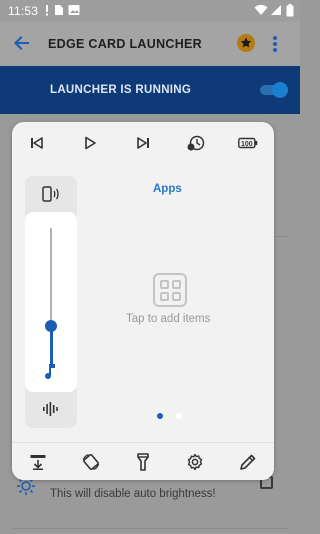 This screenshot has width=320, height=534. Describe the element at coordinates (167, 189) in the screenshot. I see `apps-title: Apps` at that location.